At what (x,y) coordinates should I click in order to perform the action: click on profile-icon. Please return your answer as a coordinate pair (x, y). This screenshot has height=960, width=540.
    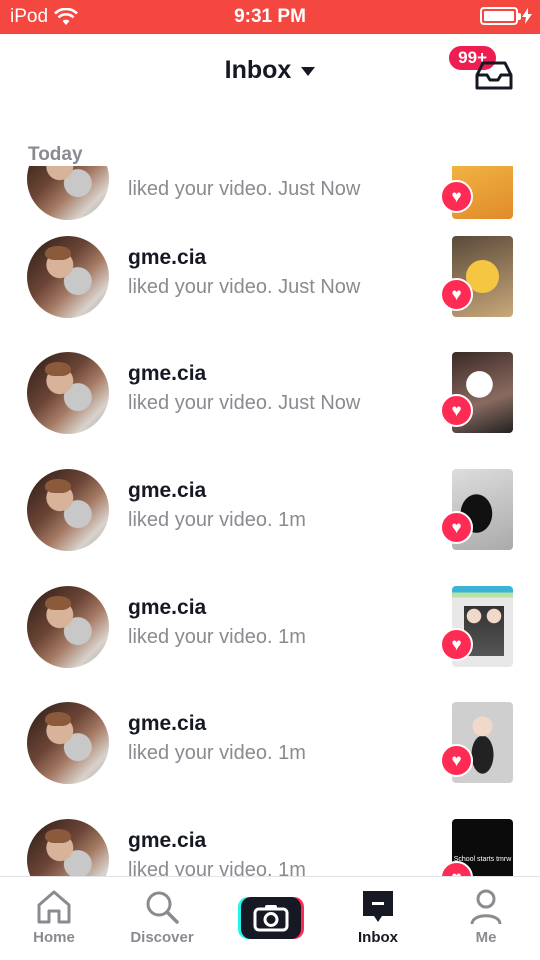
    Looking at the image, I should click on (486, 907).